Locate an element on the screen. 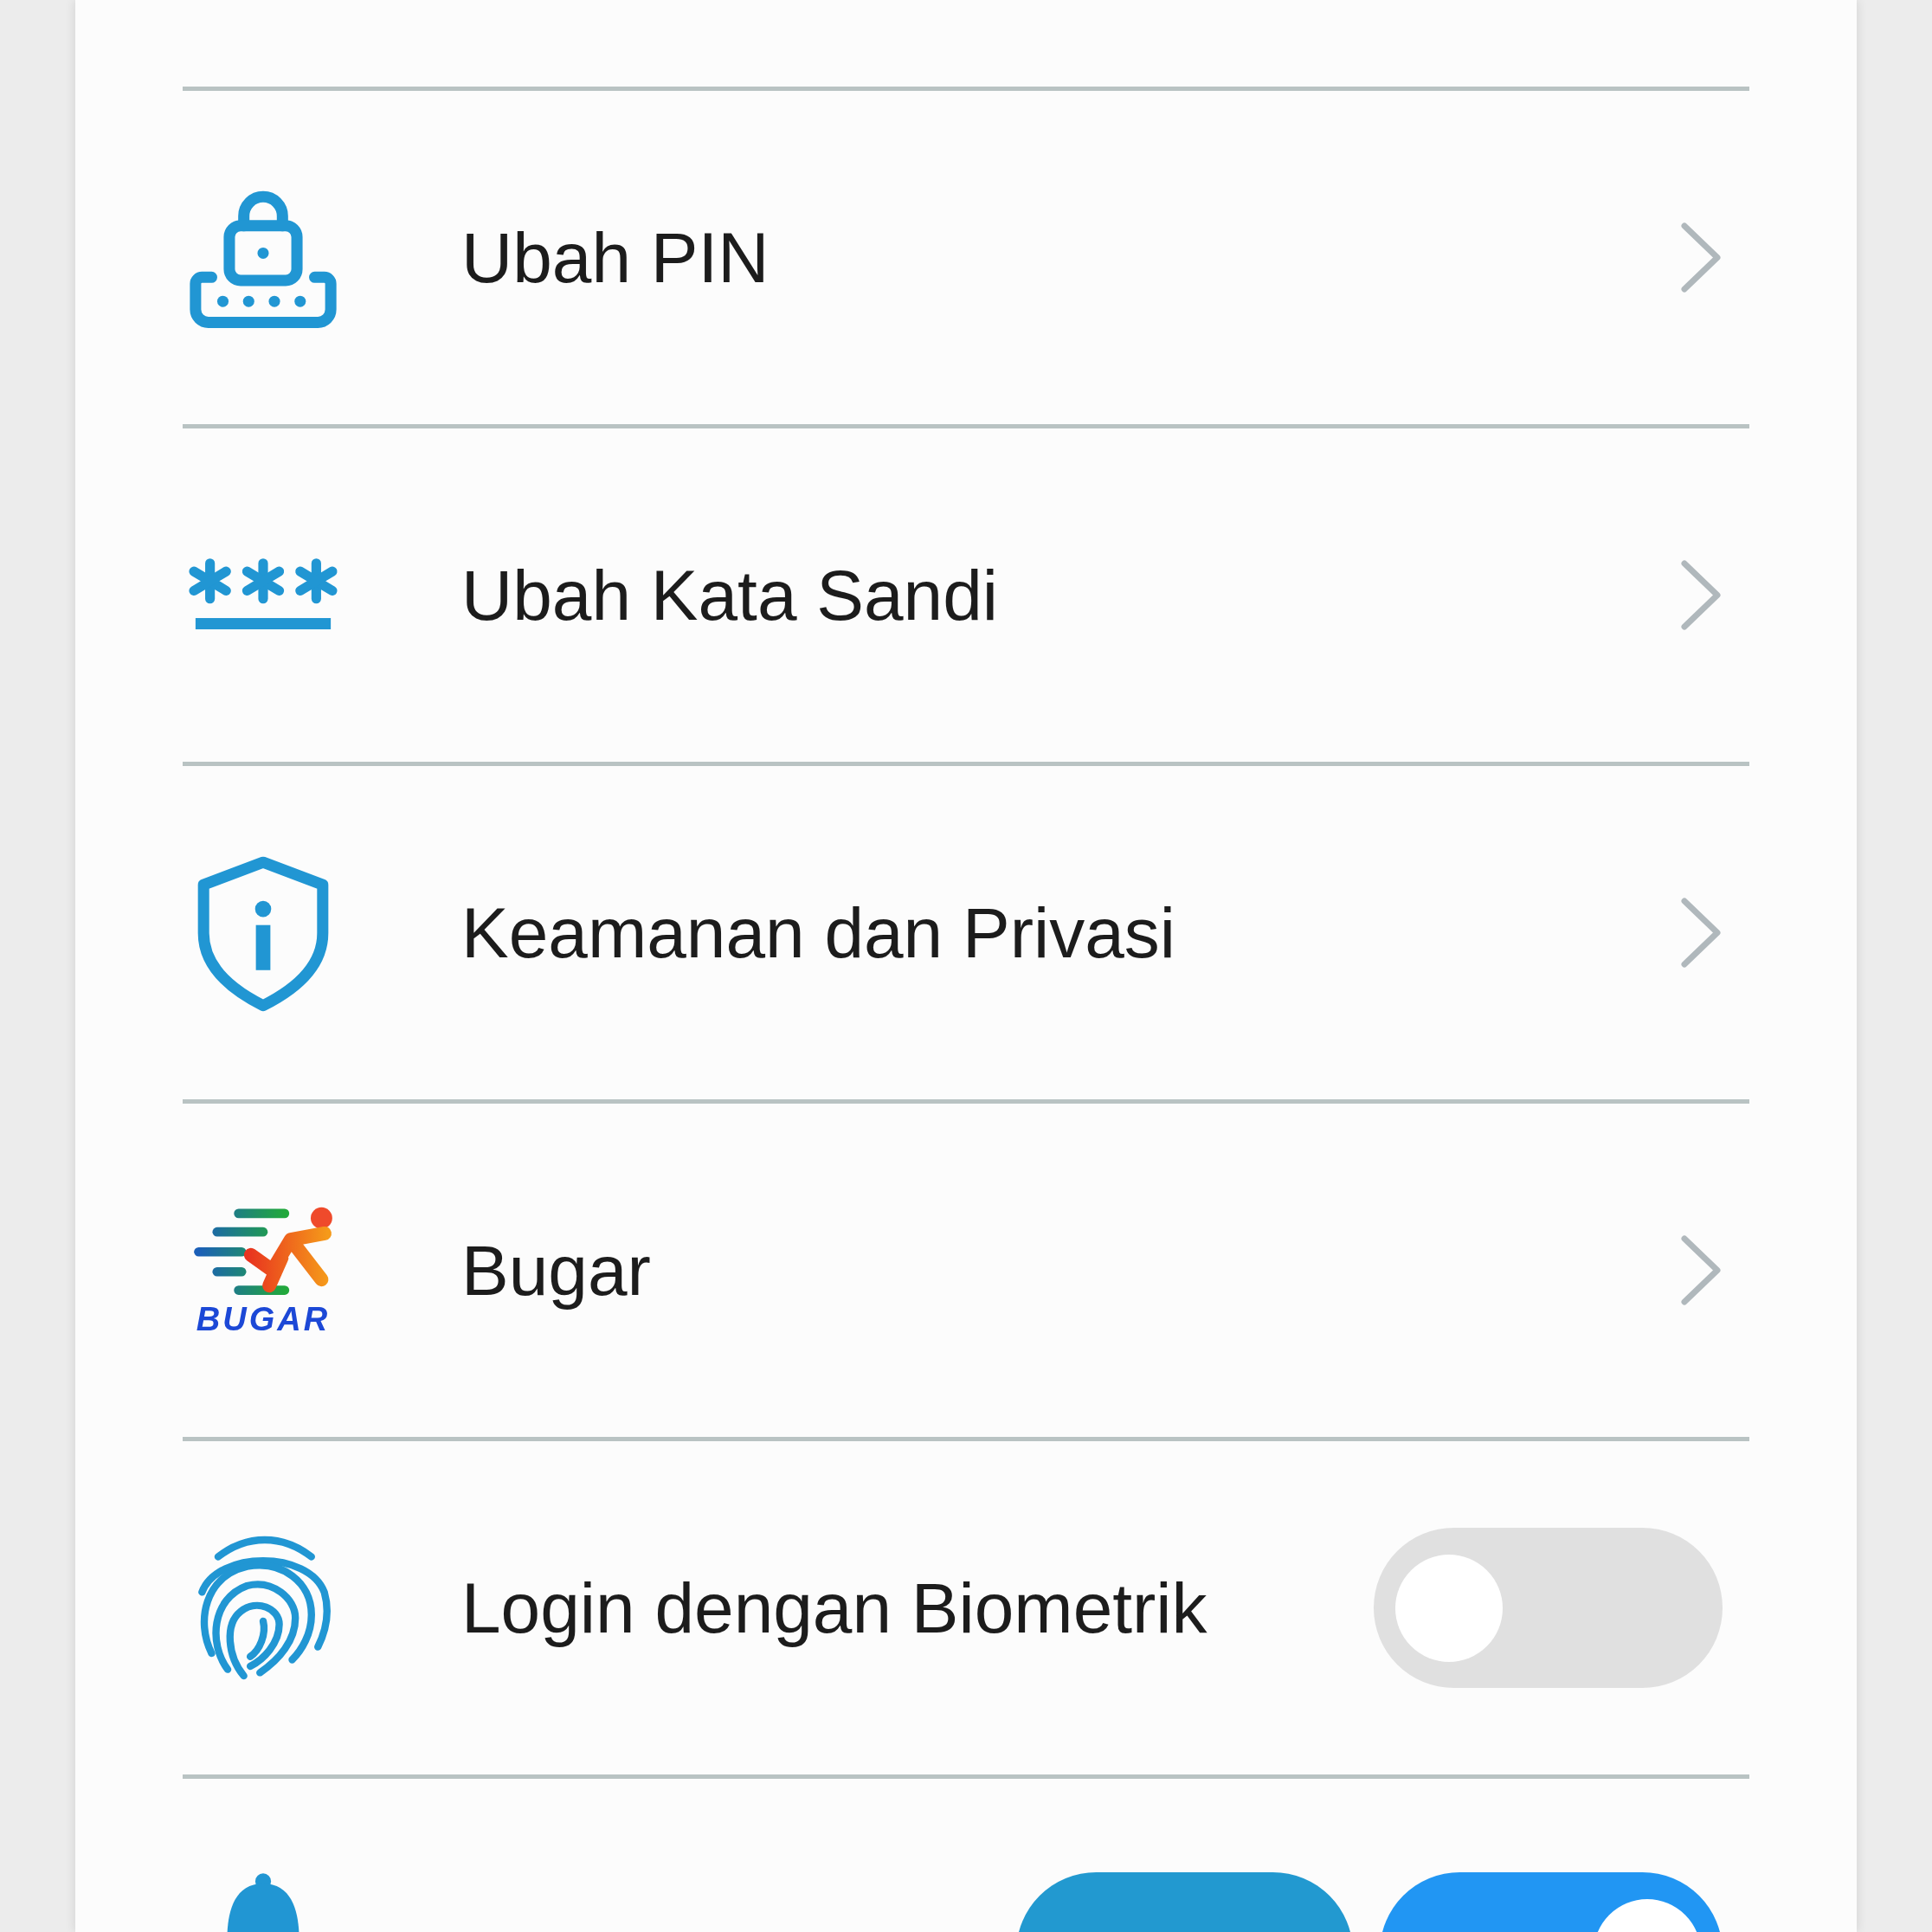 This screenshot has width=1932, height=1932. setting-label: Login dengan Biometrik is located at coordinates (834, 1608).